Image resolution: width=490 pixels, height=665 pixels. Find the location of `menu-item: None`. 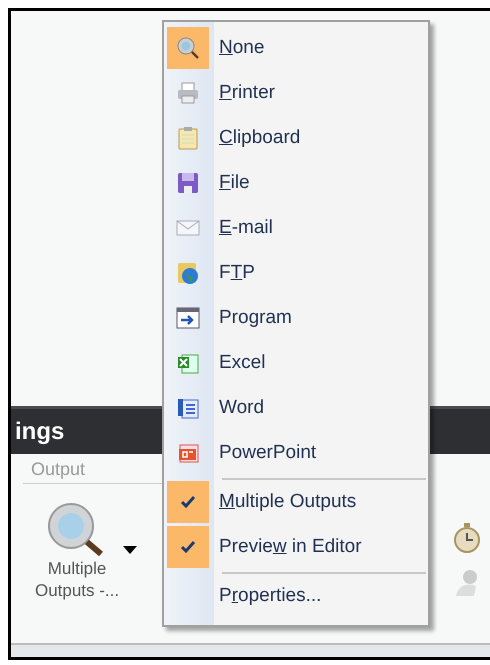

menu-item: None is located at coordinates (296, 48).